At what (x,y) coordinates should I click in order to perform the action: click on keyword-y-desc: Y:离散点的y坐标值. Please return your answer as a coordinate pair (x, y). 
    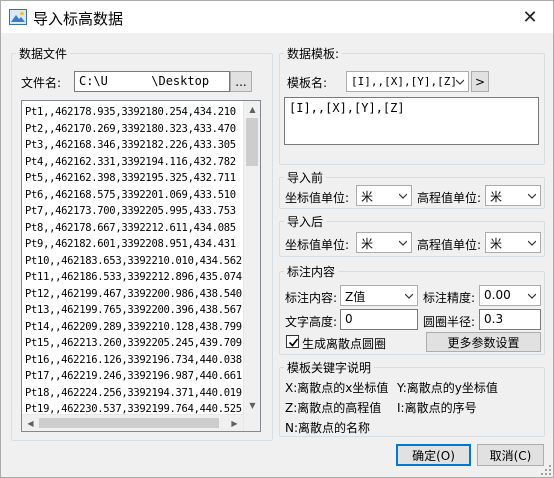
    Looking at the image, I should click on (447, 388).